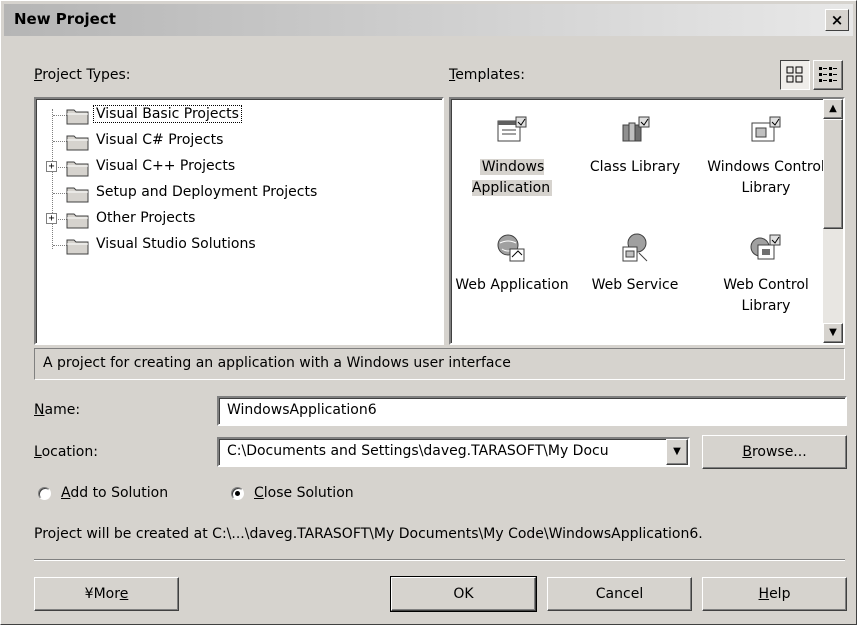  I want to click on tree-item-visual-csharp-projects: Visual C# Projects, so click(236, 142).